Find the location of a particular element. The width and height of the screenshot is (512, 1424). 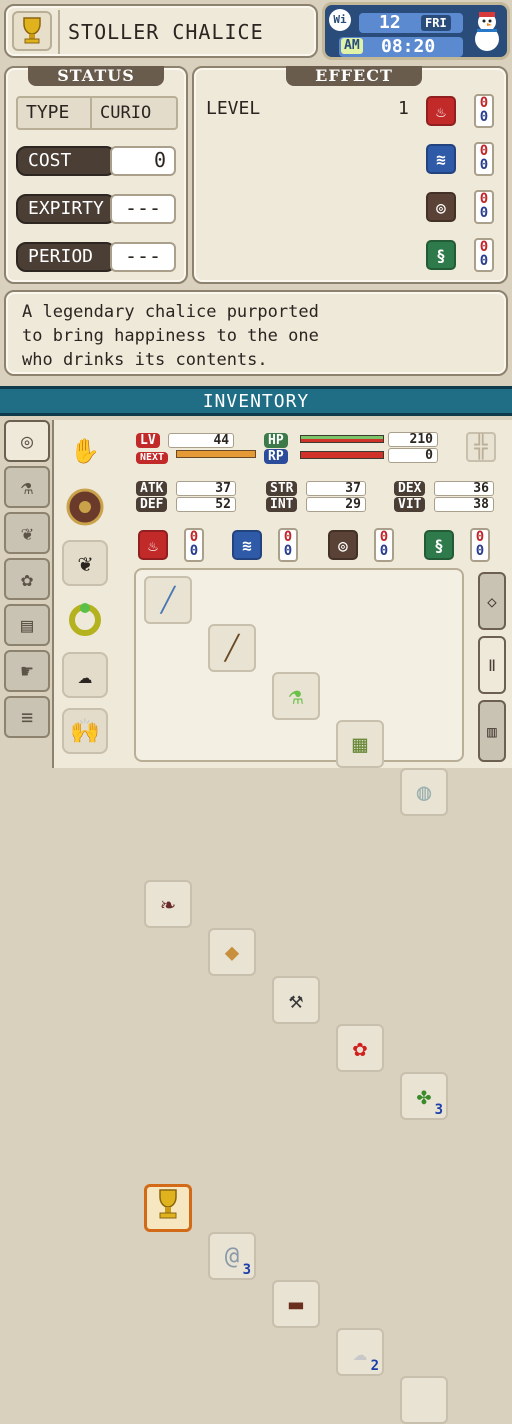

tab-friends: ☛ is located at coordinates (27, 671).